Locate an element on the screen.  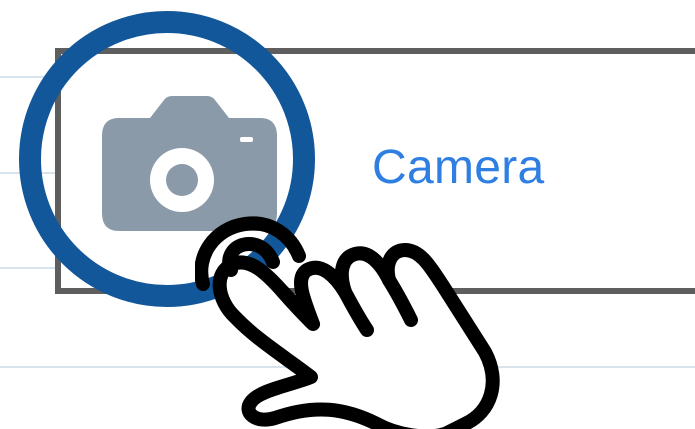
camera-label: Camera is located at coordinates (458, 168).